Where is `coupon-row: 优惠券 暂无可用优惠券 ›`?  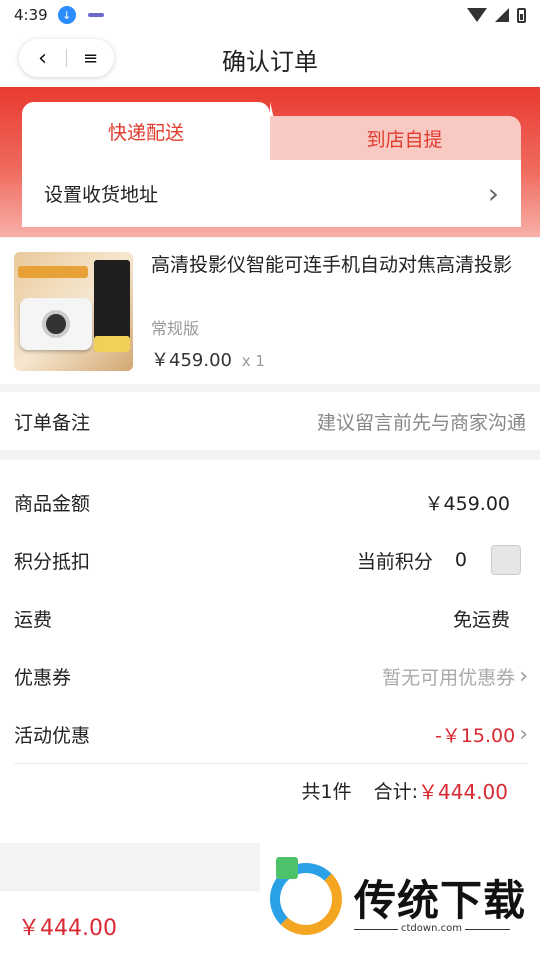 coupon-row: 优惠券 暂无可用优惠券 › is located at coordinates (271, 676).